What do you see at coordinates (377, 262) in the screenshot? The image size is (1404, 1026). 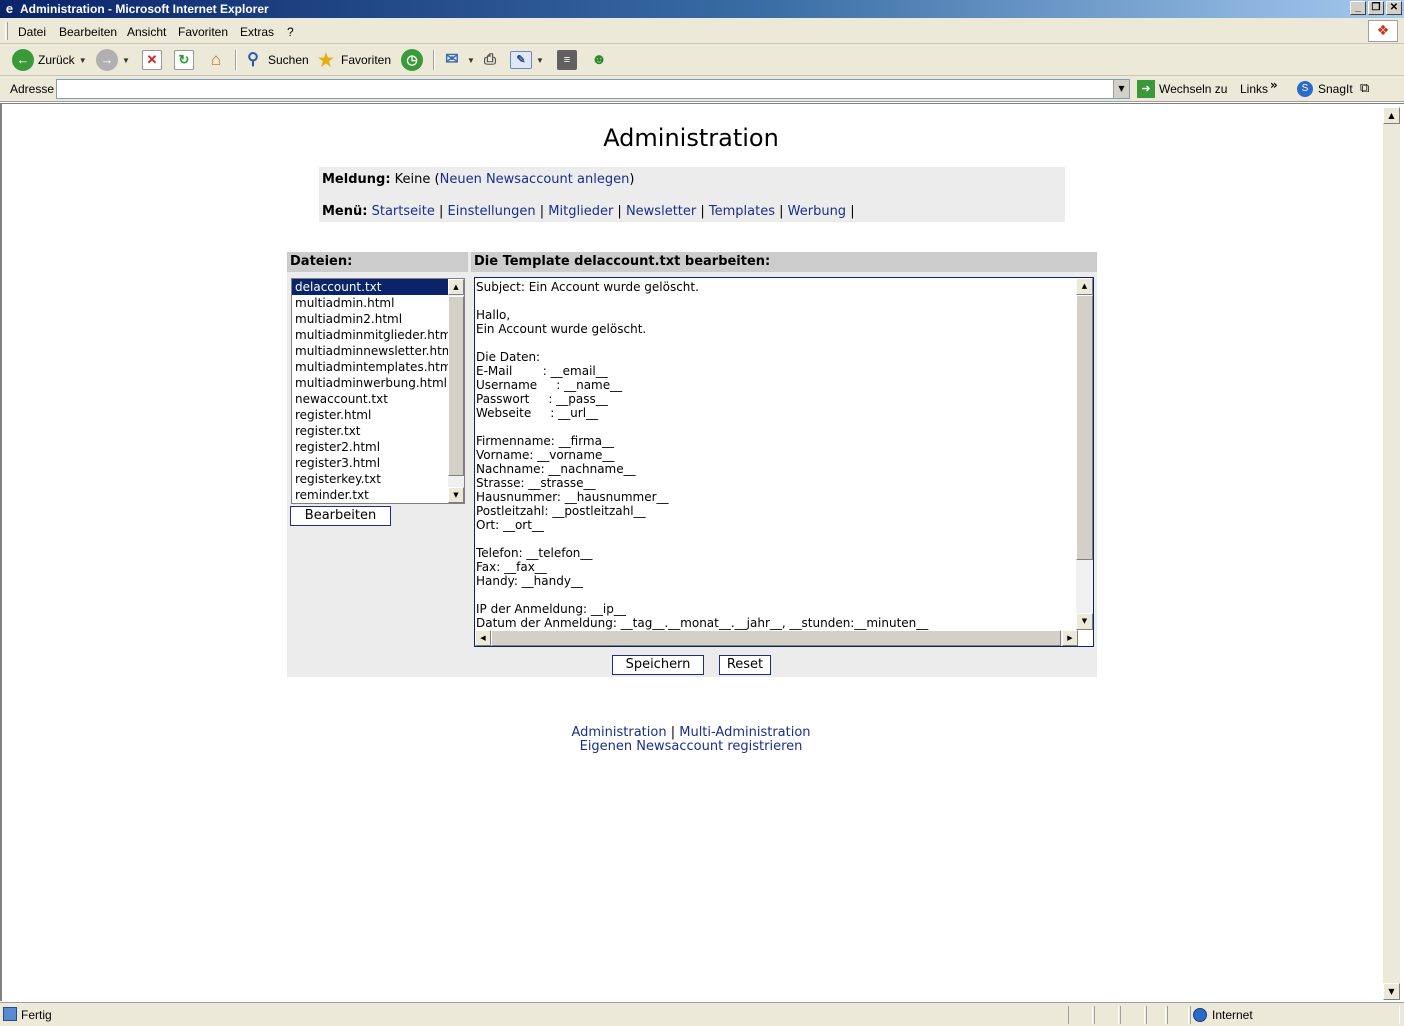 I see `files-header: Dateien:` at bounding box center [377, 262].